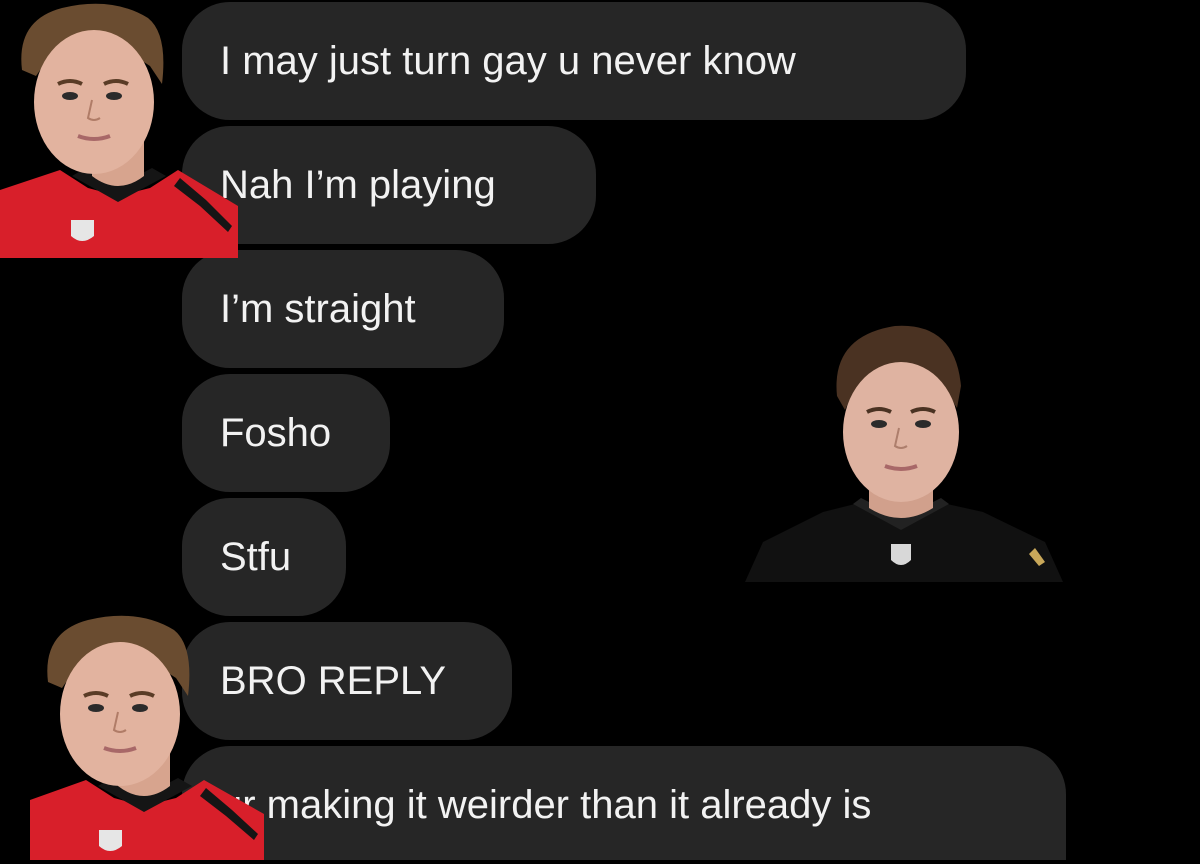  What do you see at coordinates (624, 803) in the screenshot?
I see `message-bubble: ur making it weirder than it already is` at bounding box center [624, 803].